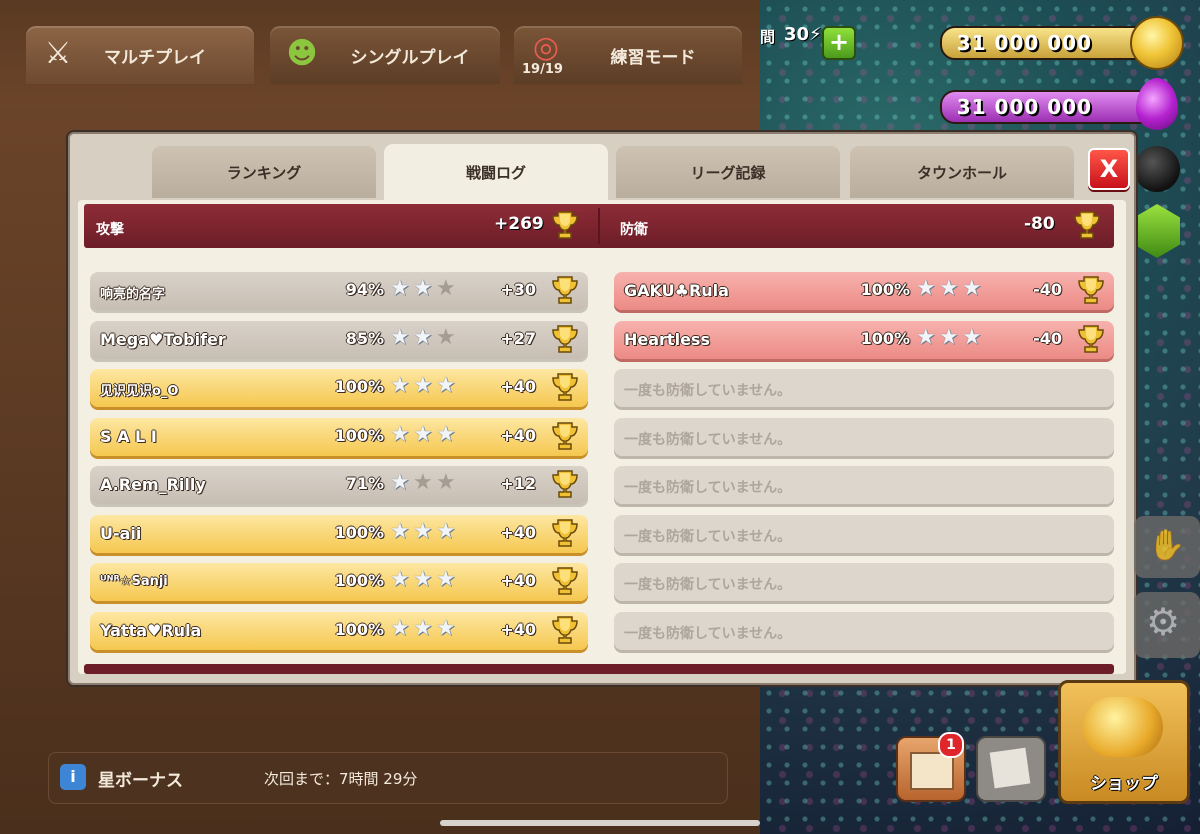 The height and width of the screenshot is (834, 1200). Describe the element at coordinates (518, 289) in the screenshot. I see `trophy-change: +30` at that location.